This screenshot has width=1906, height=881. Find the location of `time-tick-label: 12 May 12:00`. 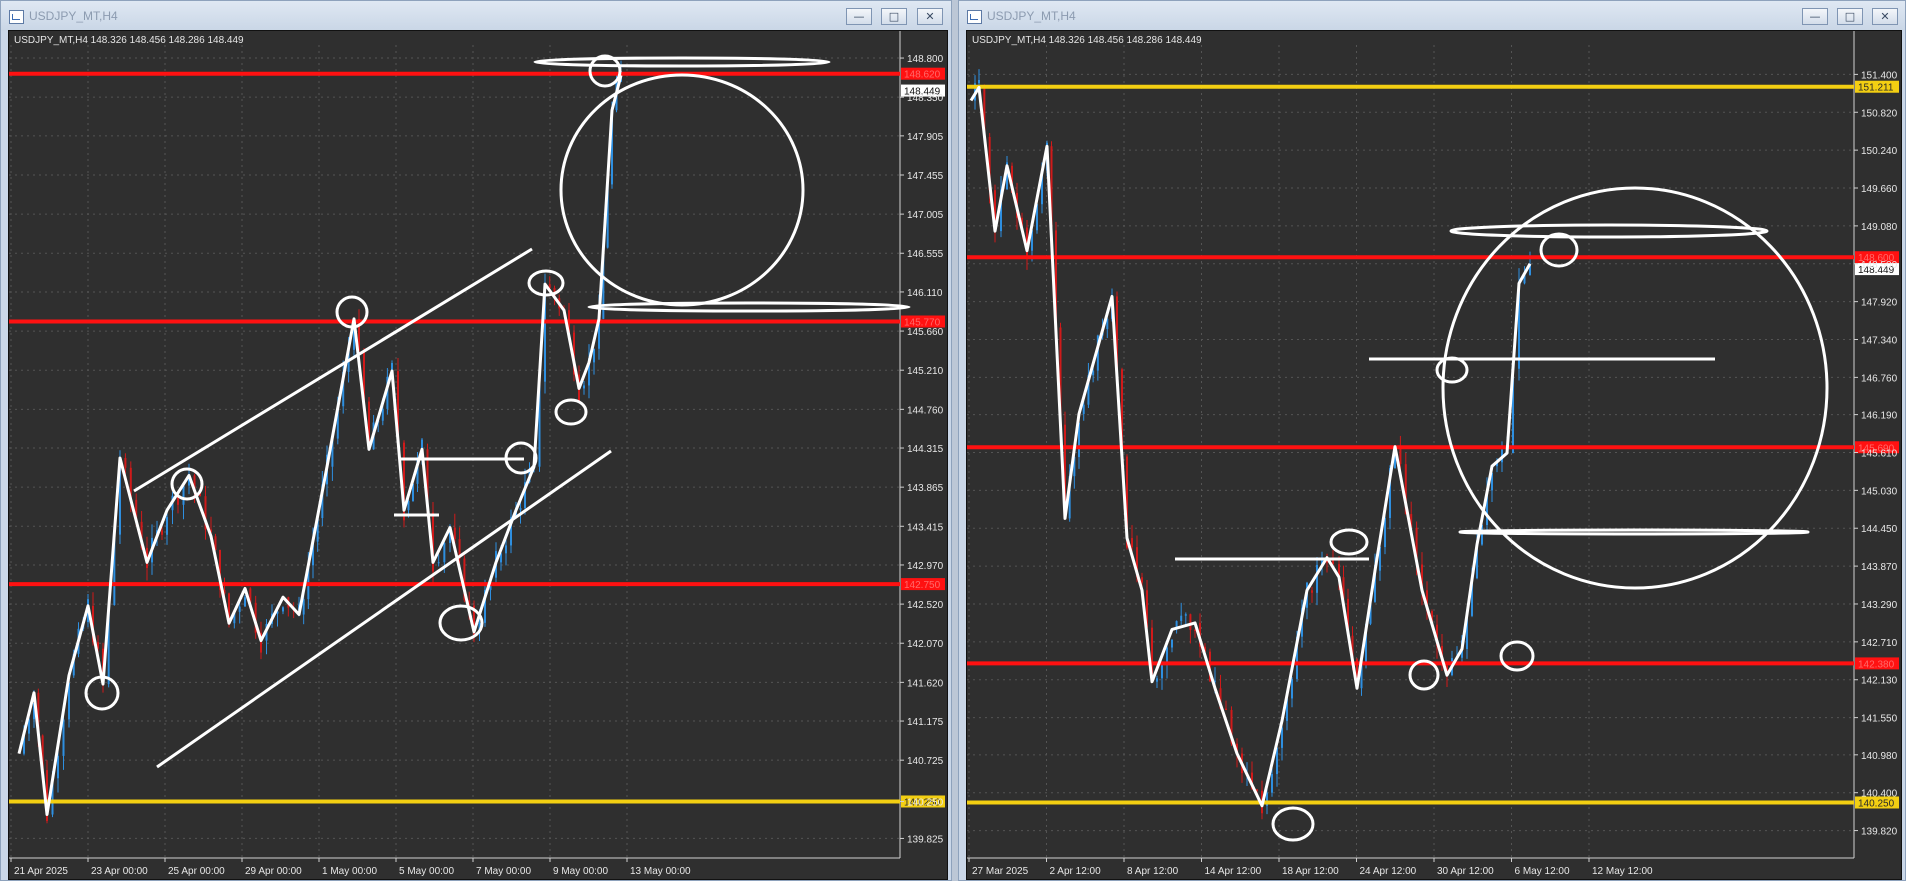

time-tick-label: 12 May 12:00 is located at coordinates (1622, 871).